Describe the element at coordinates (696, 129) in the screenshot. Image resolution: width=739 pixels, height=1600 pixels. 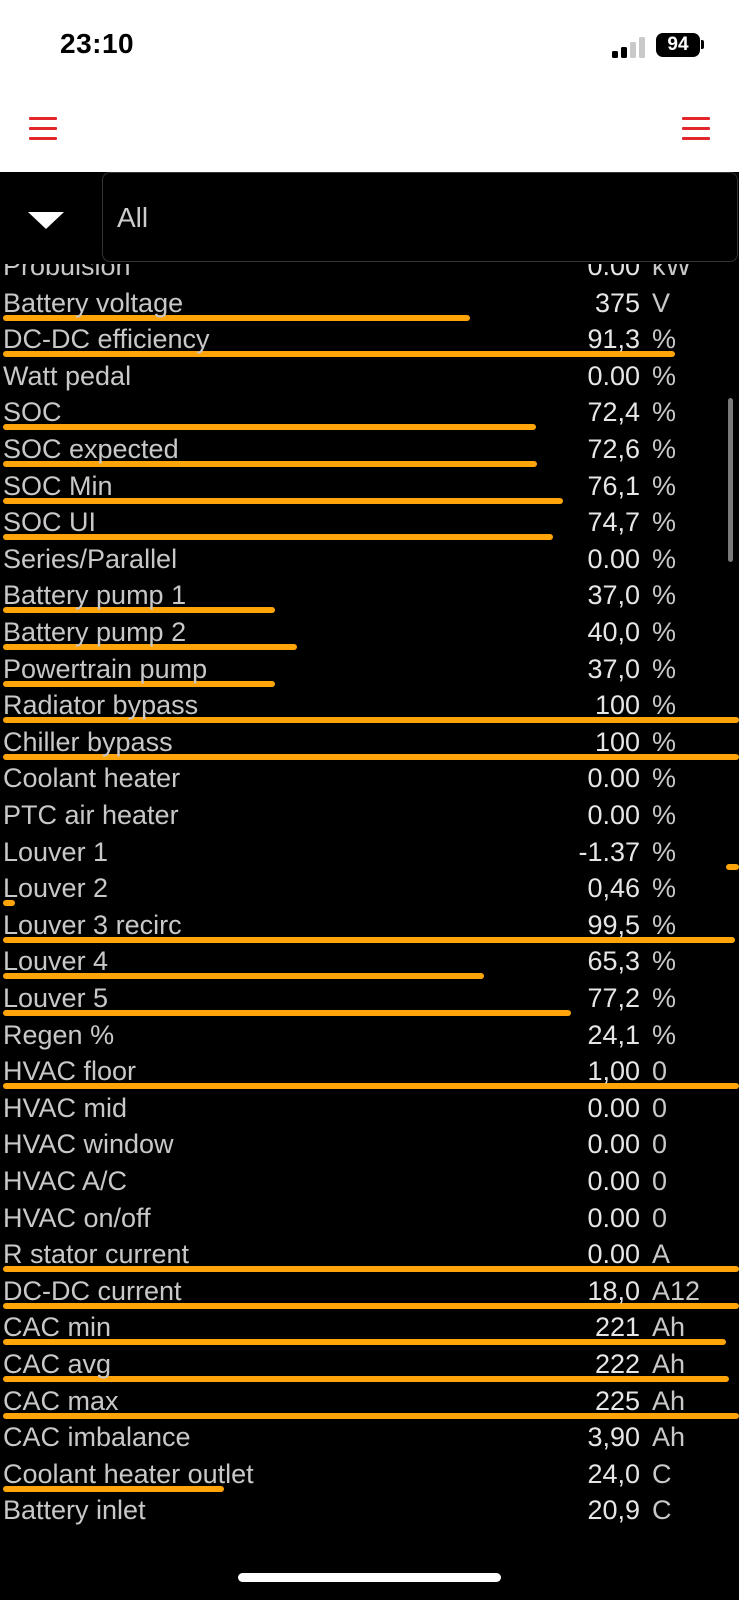
I see `right-menu-icon` at that location.